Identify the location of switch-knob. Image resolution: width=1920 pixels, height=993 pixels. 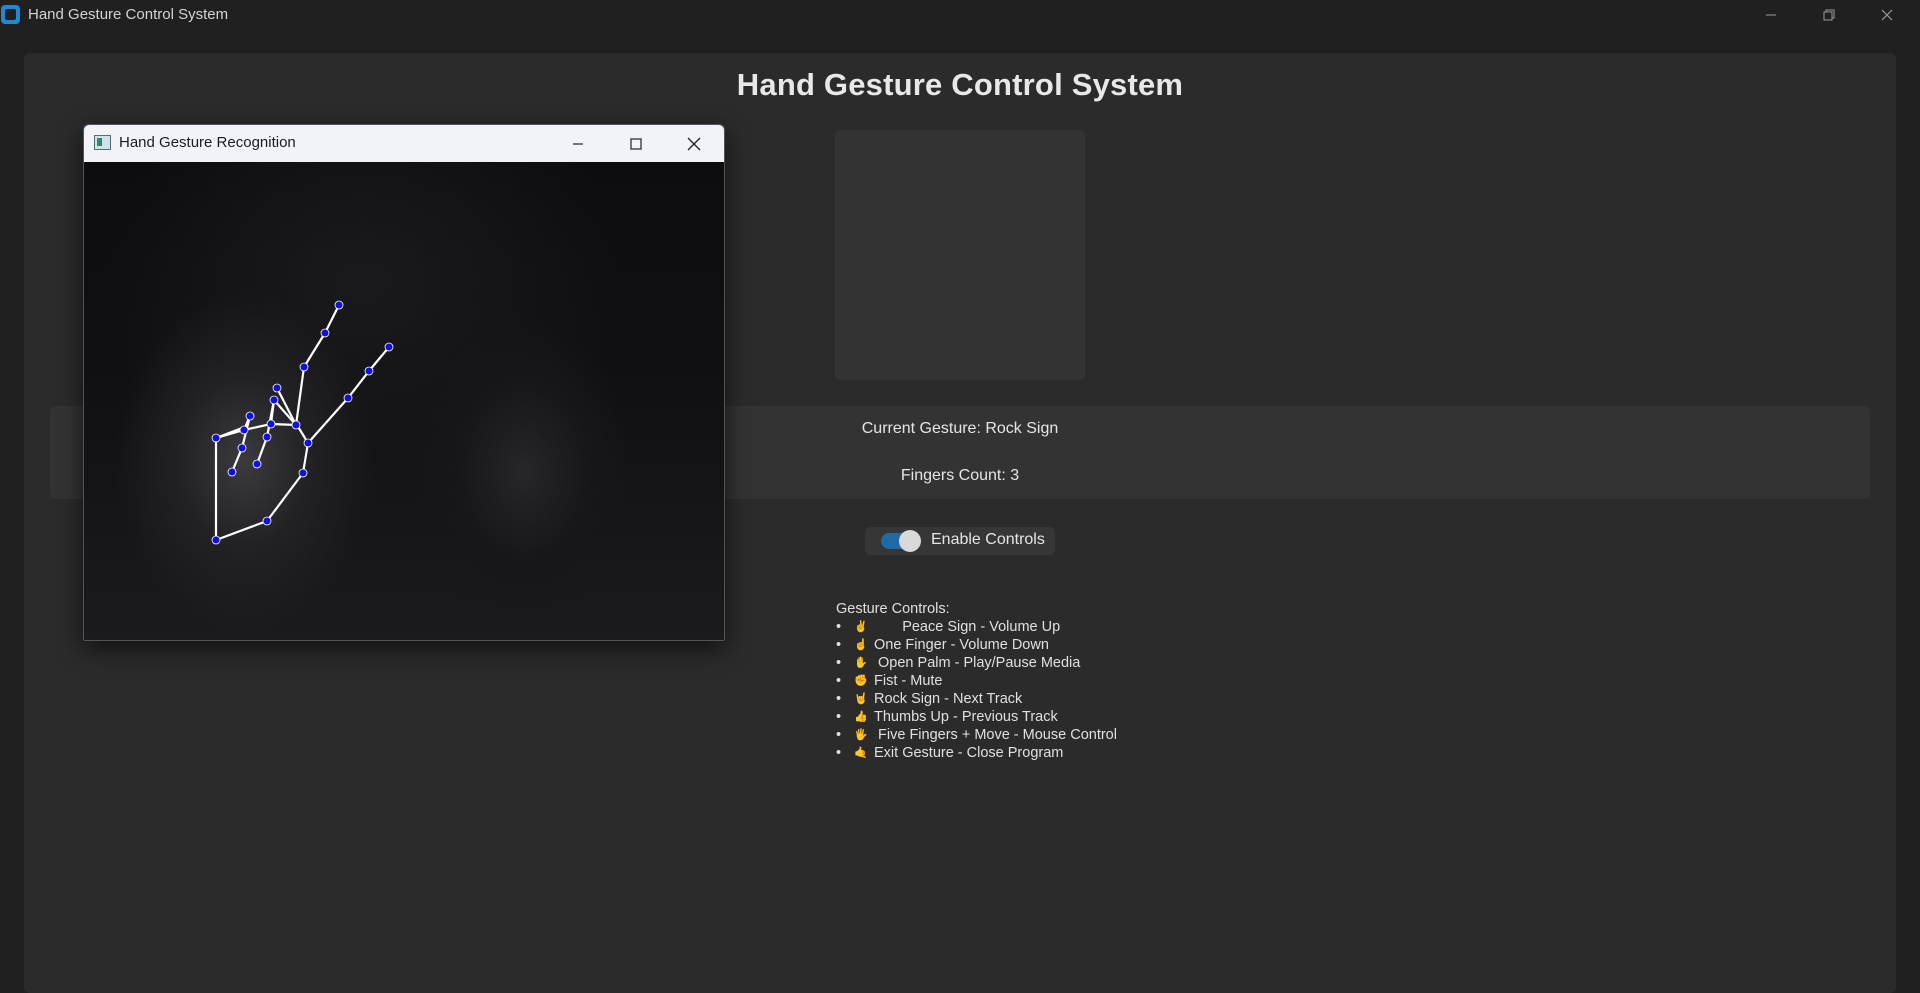
(910, 541).